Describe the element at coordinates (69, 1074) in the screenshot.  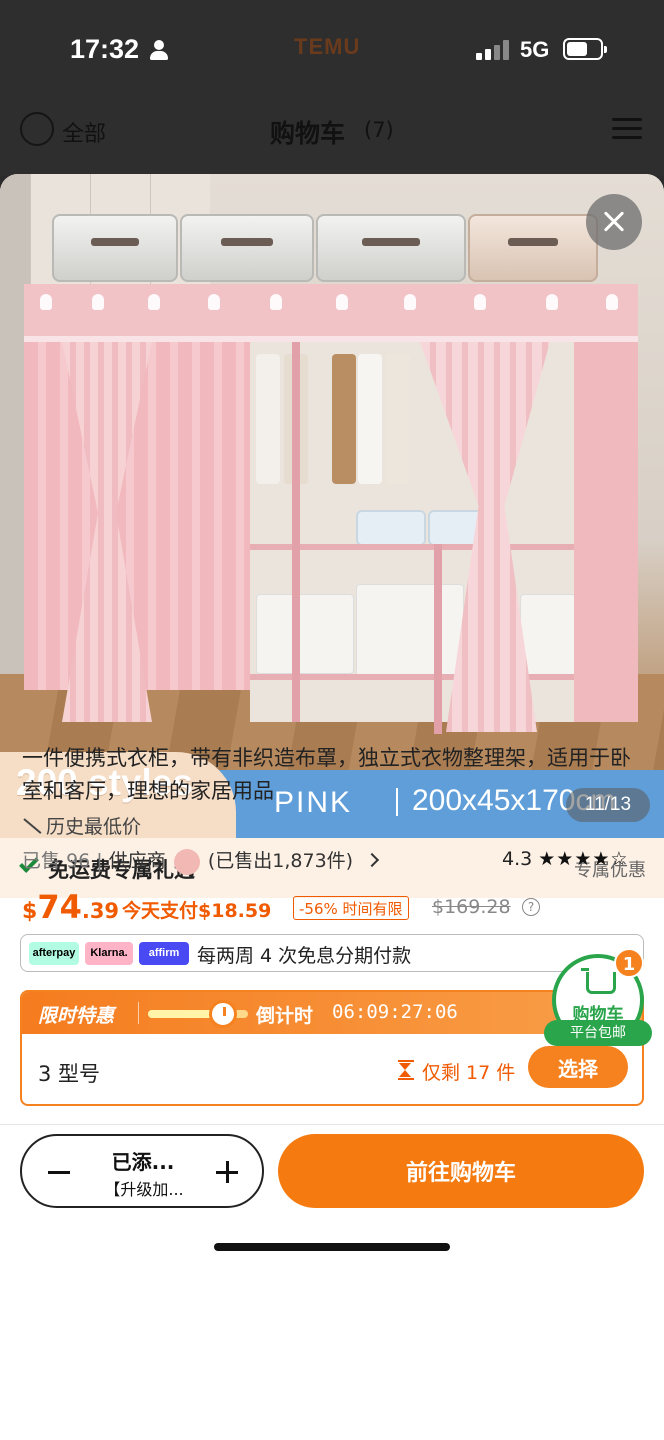
I see `variant-label: 3 型号` at that location.